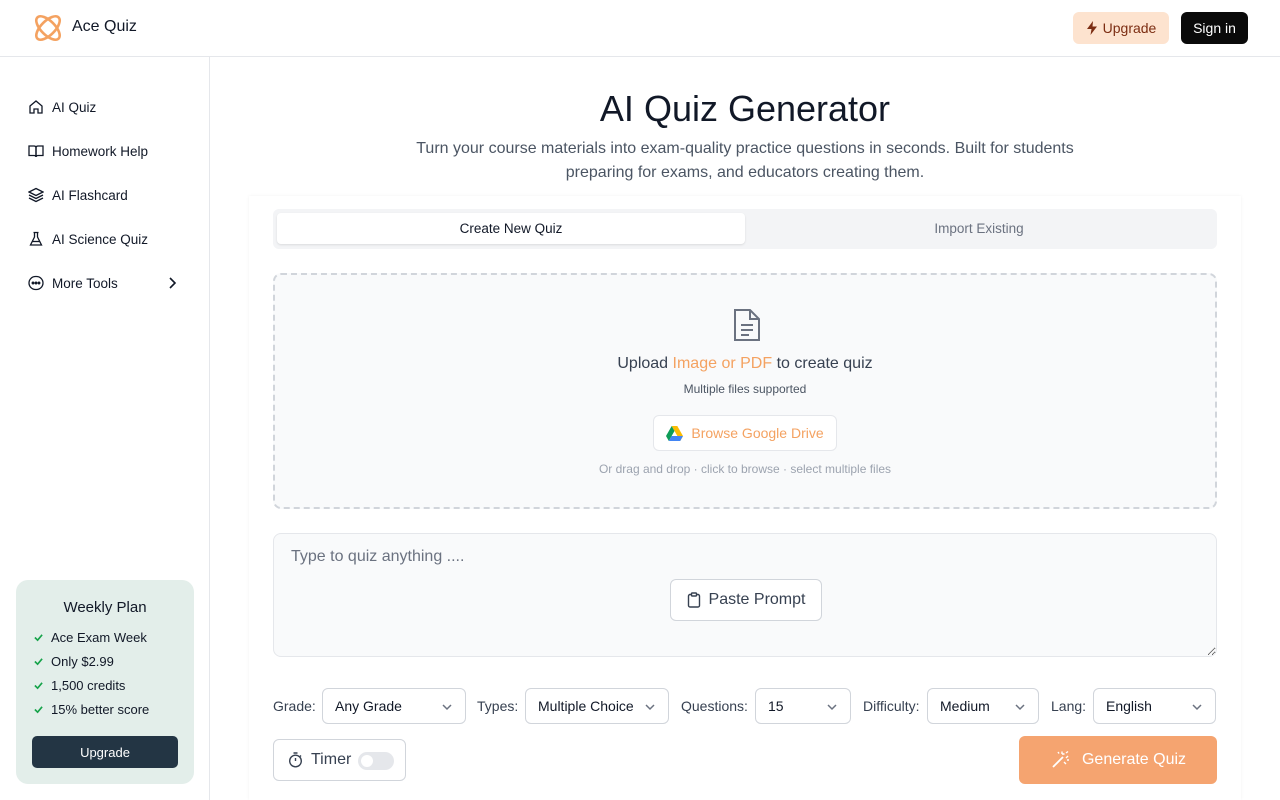 This screenshot has width=1280, height=800. Describe the element at coordinates (640, 28) in the screenshot. I see `top-header: Ace Quiz Upgrade Sign in` at that location.